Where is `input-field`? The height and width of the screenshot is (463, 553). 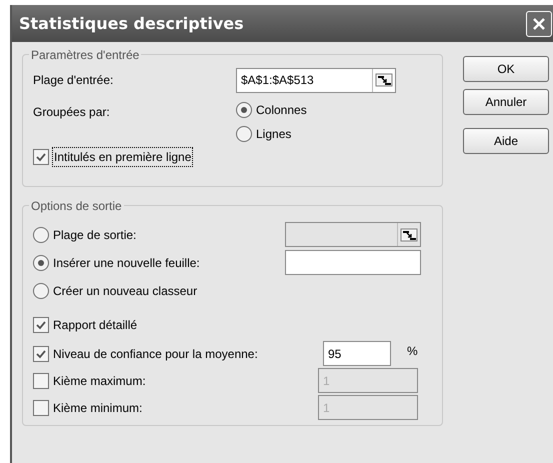
input-field is located at coordinates (353, 262).